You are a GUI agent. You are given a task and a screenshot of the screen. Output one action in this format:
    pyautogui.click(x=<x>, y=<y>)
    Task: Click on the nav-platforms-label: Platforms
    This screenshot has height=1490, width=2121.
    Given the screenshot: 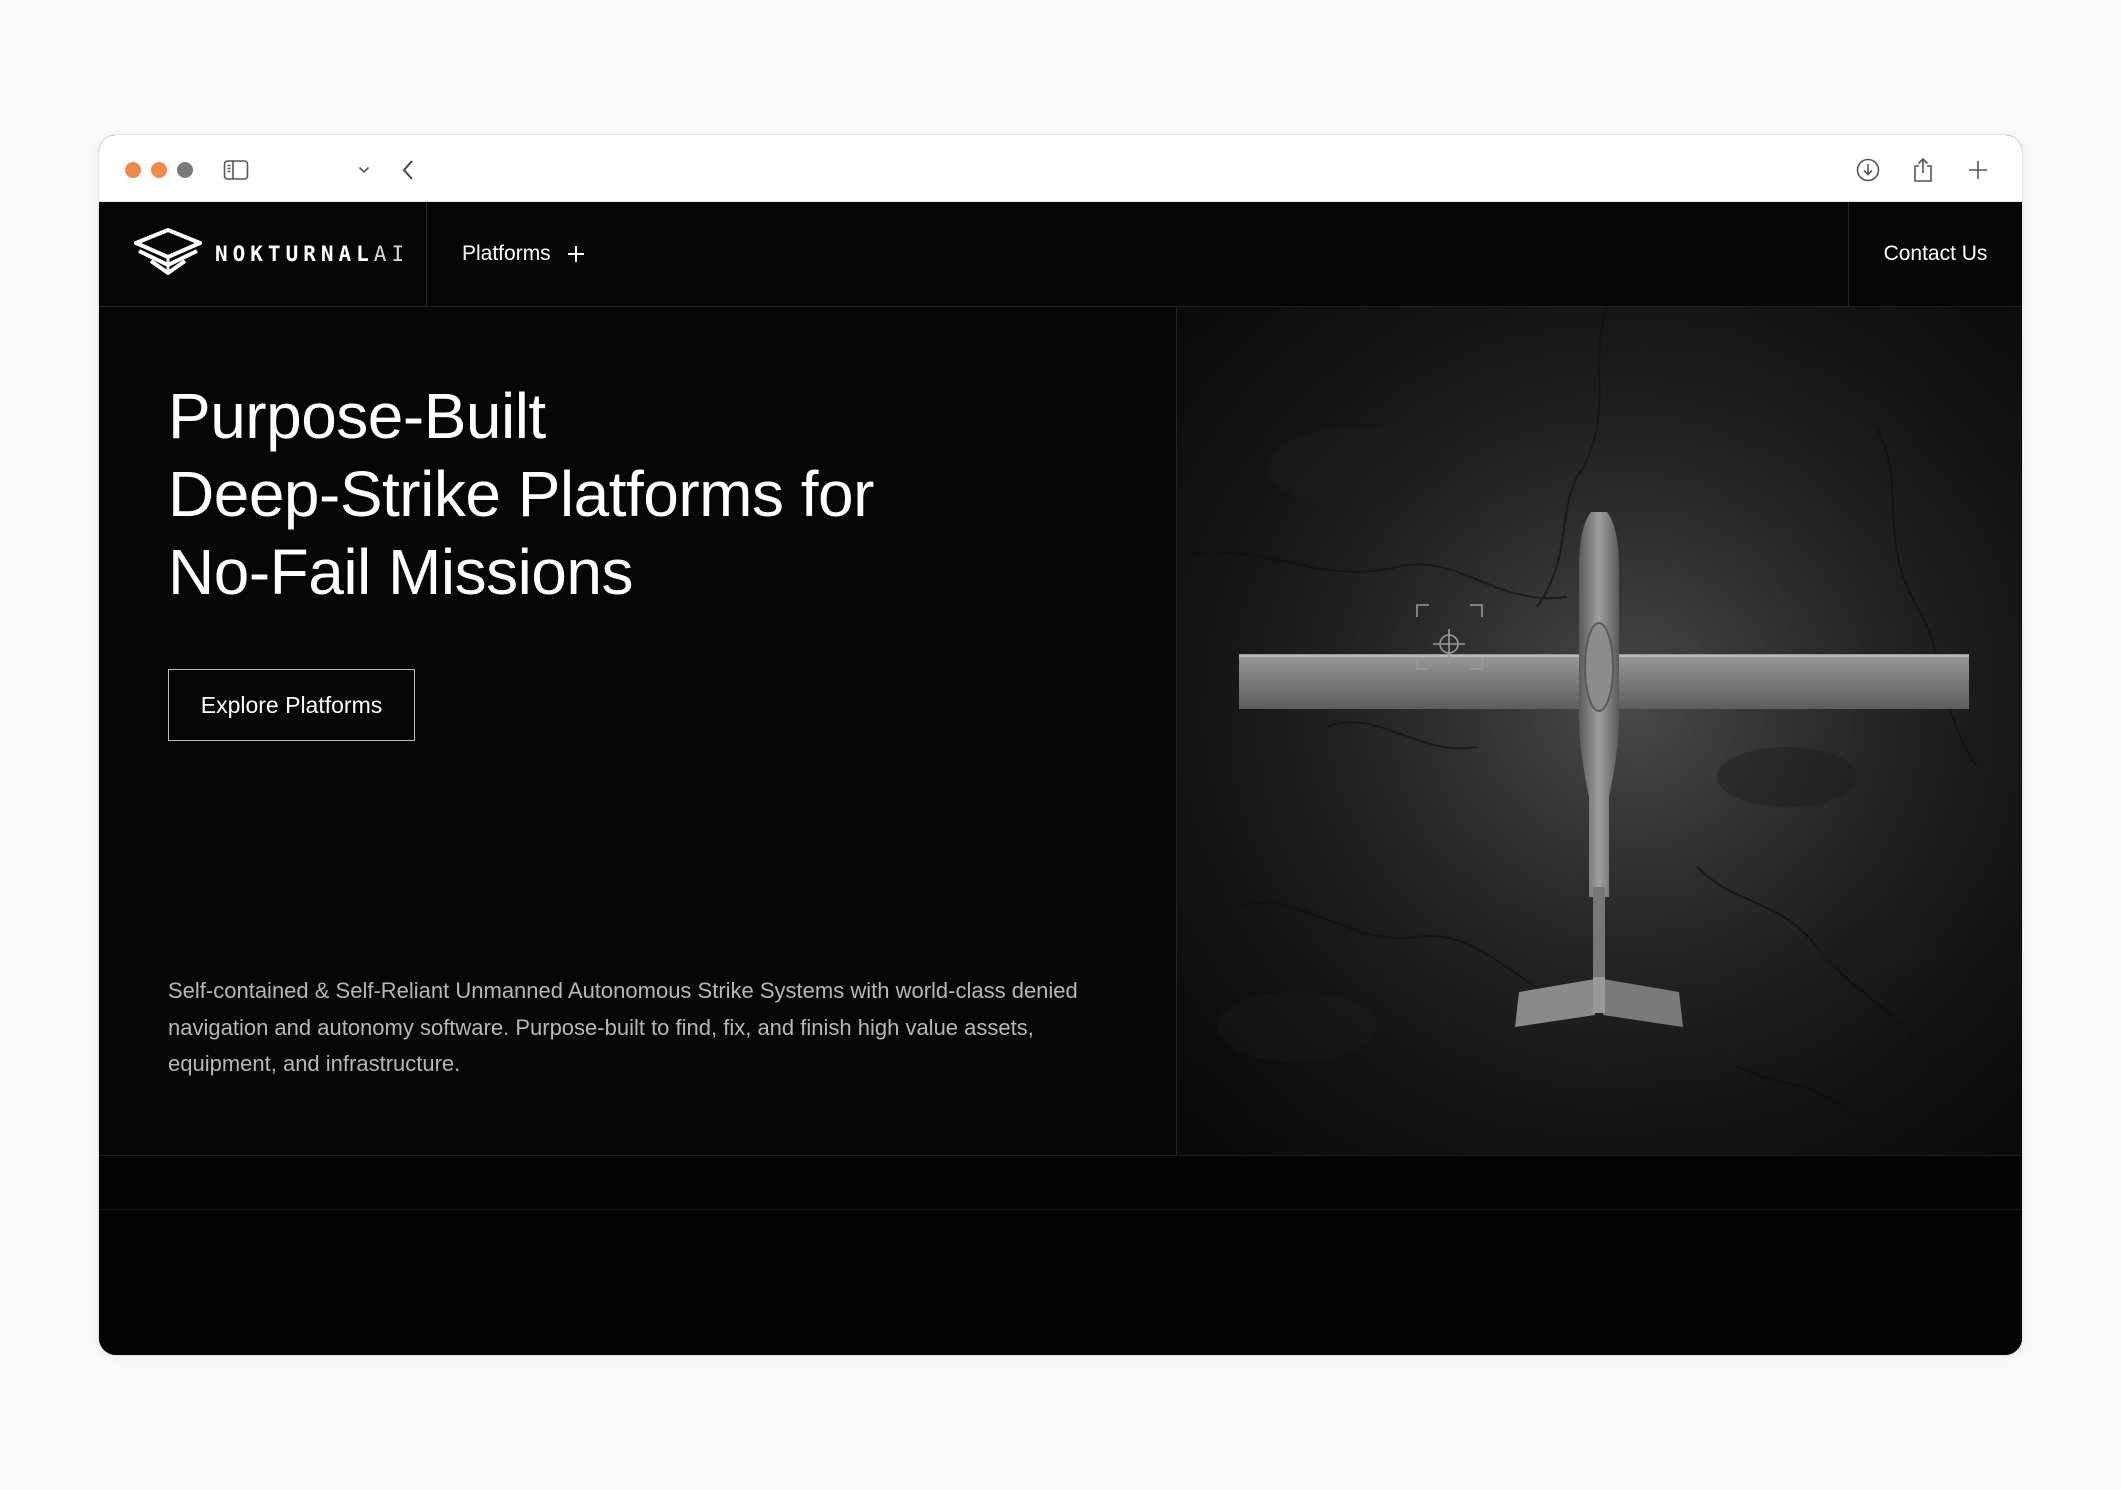 What is the action you would take?
    pyautogui.click(x=506, y=253)
    